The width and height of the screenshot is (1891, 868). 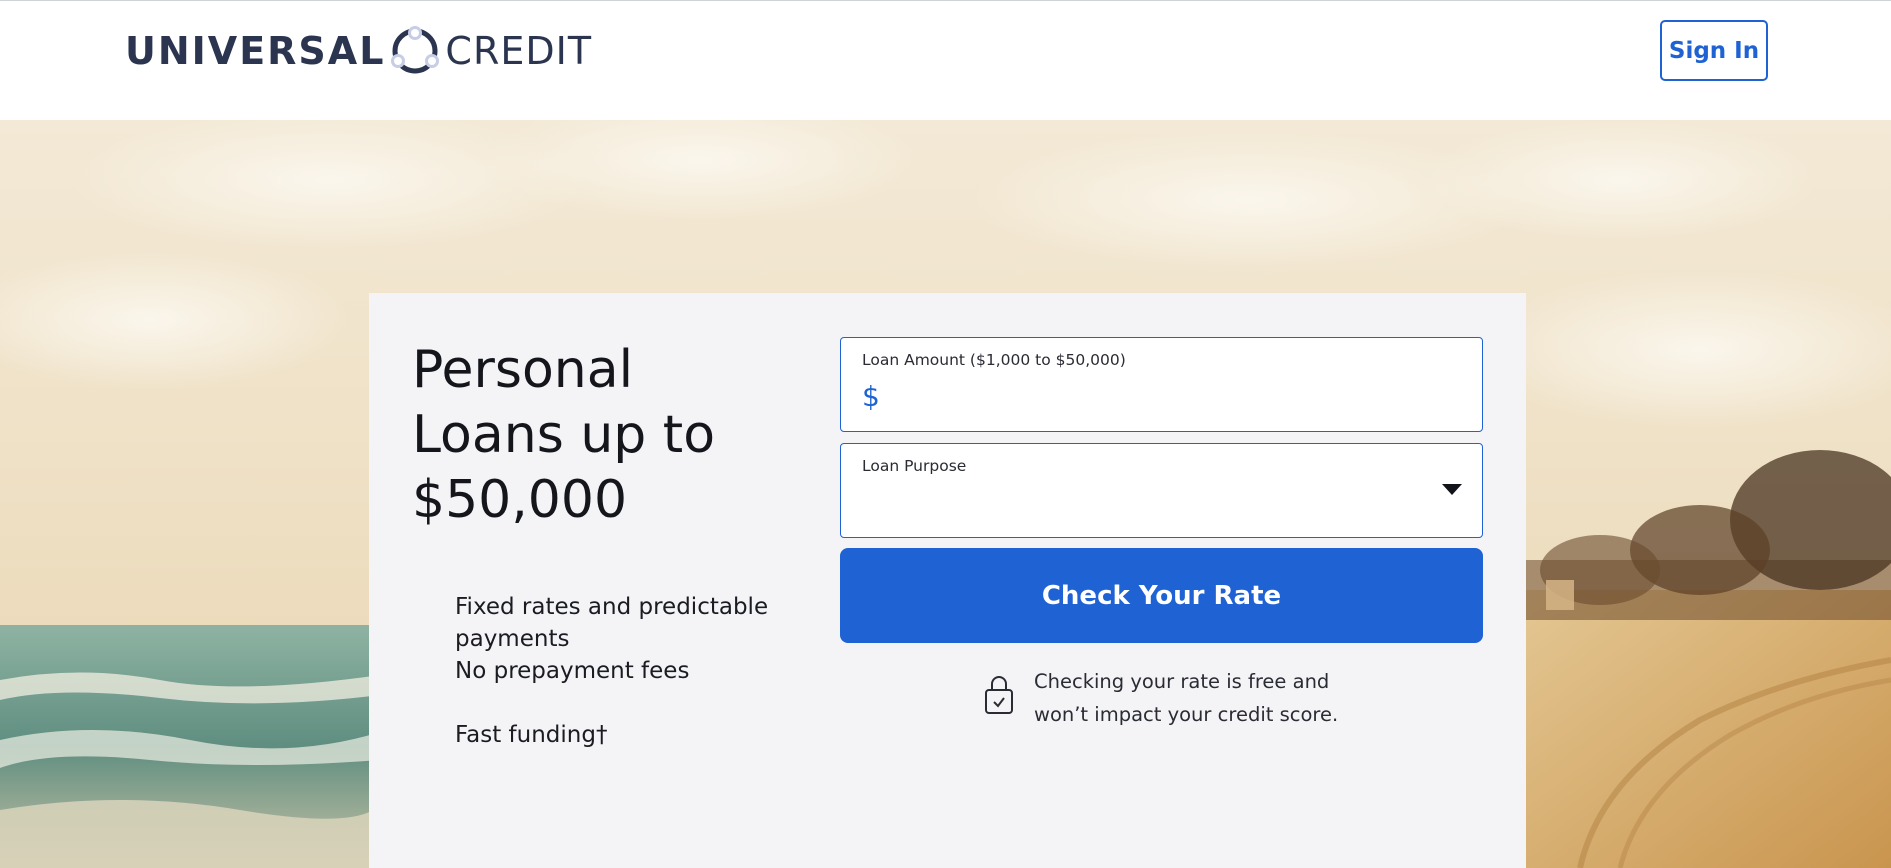 I want to click on check-your-rate-button: Check Your Rate, so click(x=1161, y=595).